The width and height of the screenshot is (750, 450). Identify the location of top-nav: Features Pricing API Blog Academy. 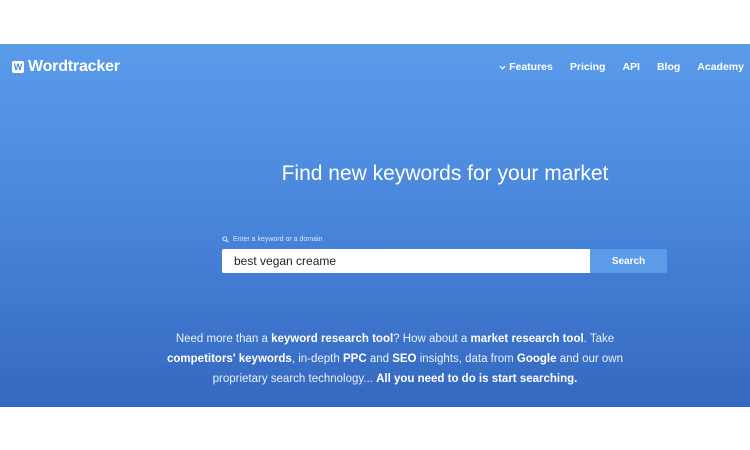
(621, 67).